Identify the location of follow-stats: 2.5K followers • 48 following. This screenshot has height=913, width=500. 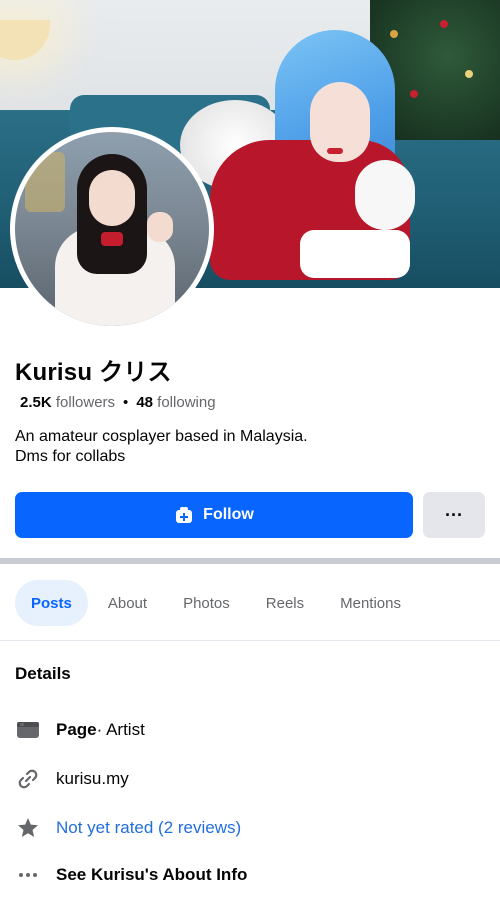
(118, 402).